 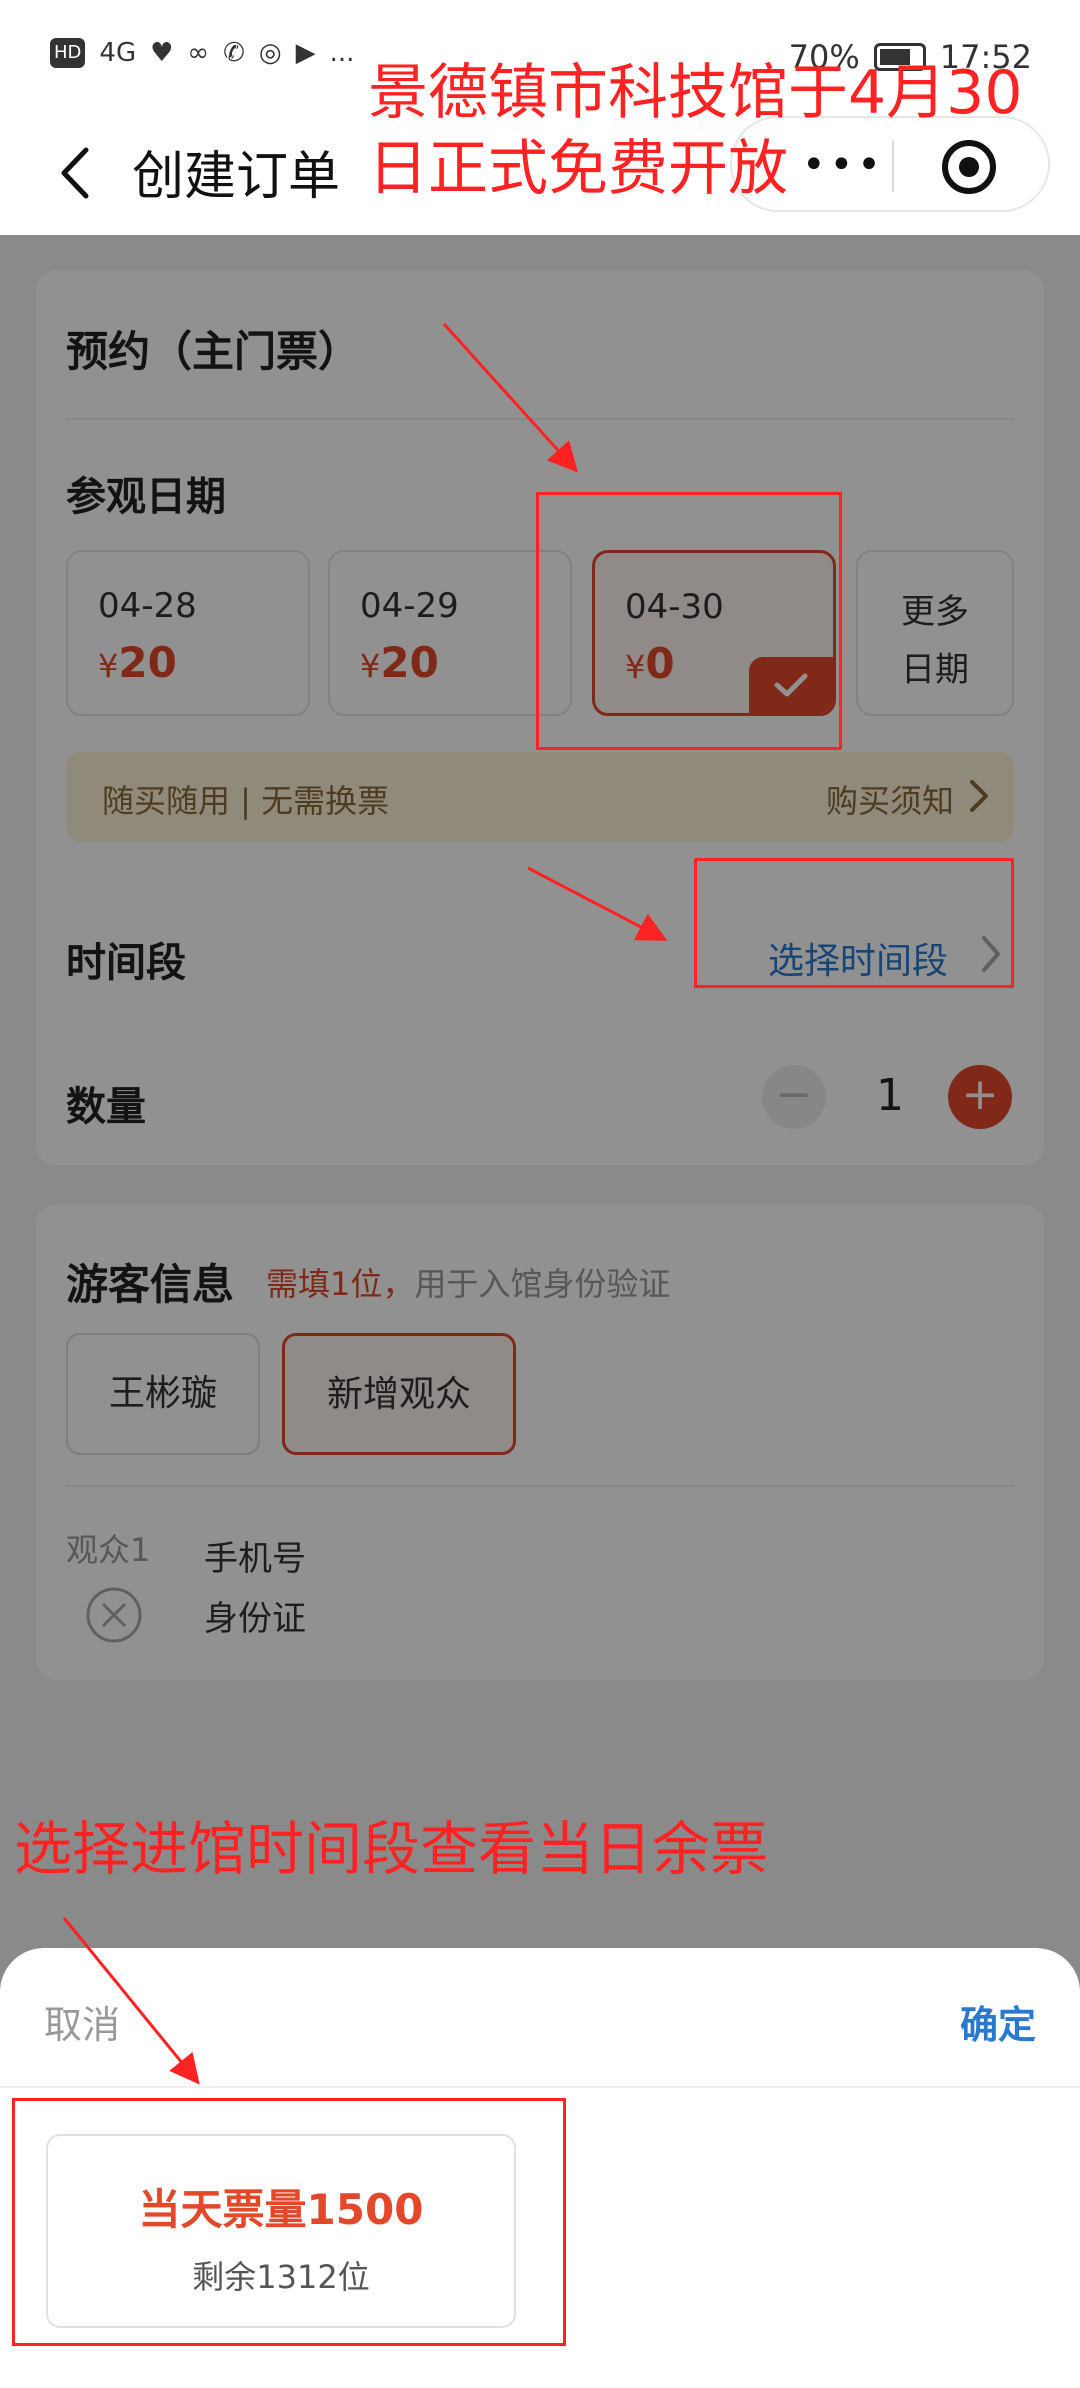 What do you see at coordinates (162, 53) in the screenshot?
I see `heart-icon: ♥` at bounding box center [162, 53].